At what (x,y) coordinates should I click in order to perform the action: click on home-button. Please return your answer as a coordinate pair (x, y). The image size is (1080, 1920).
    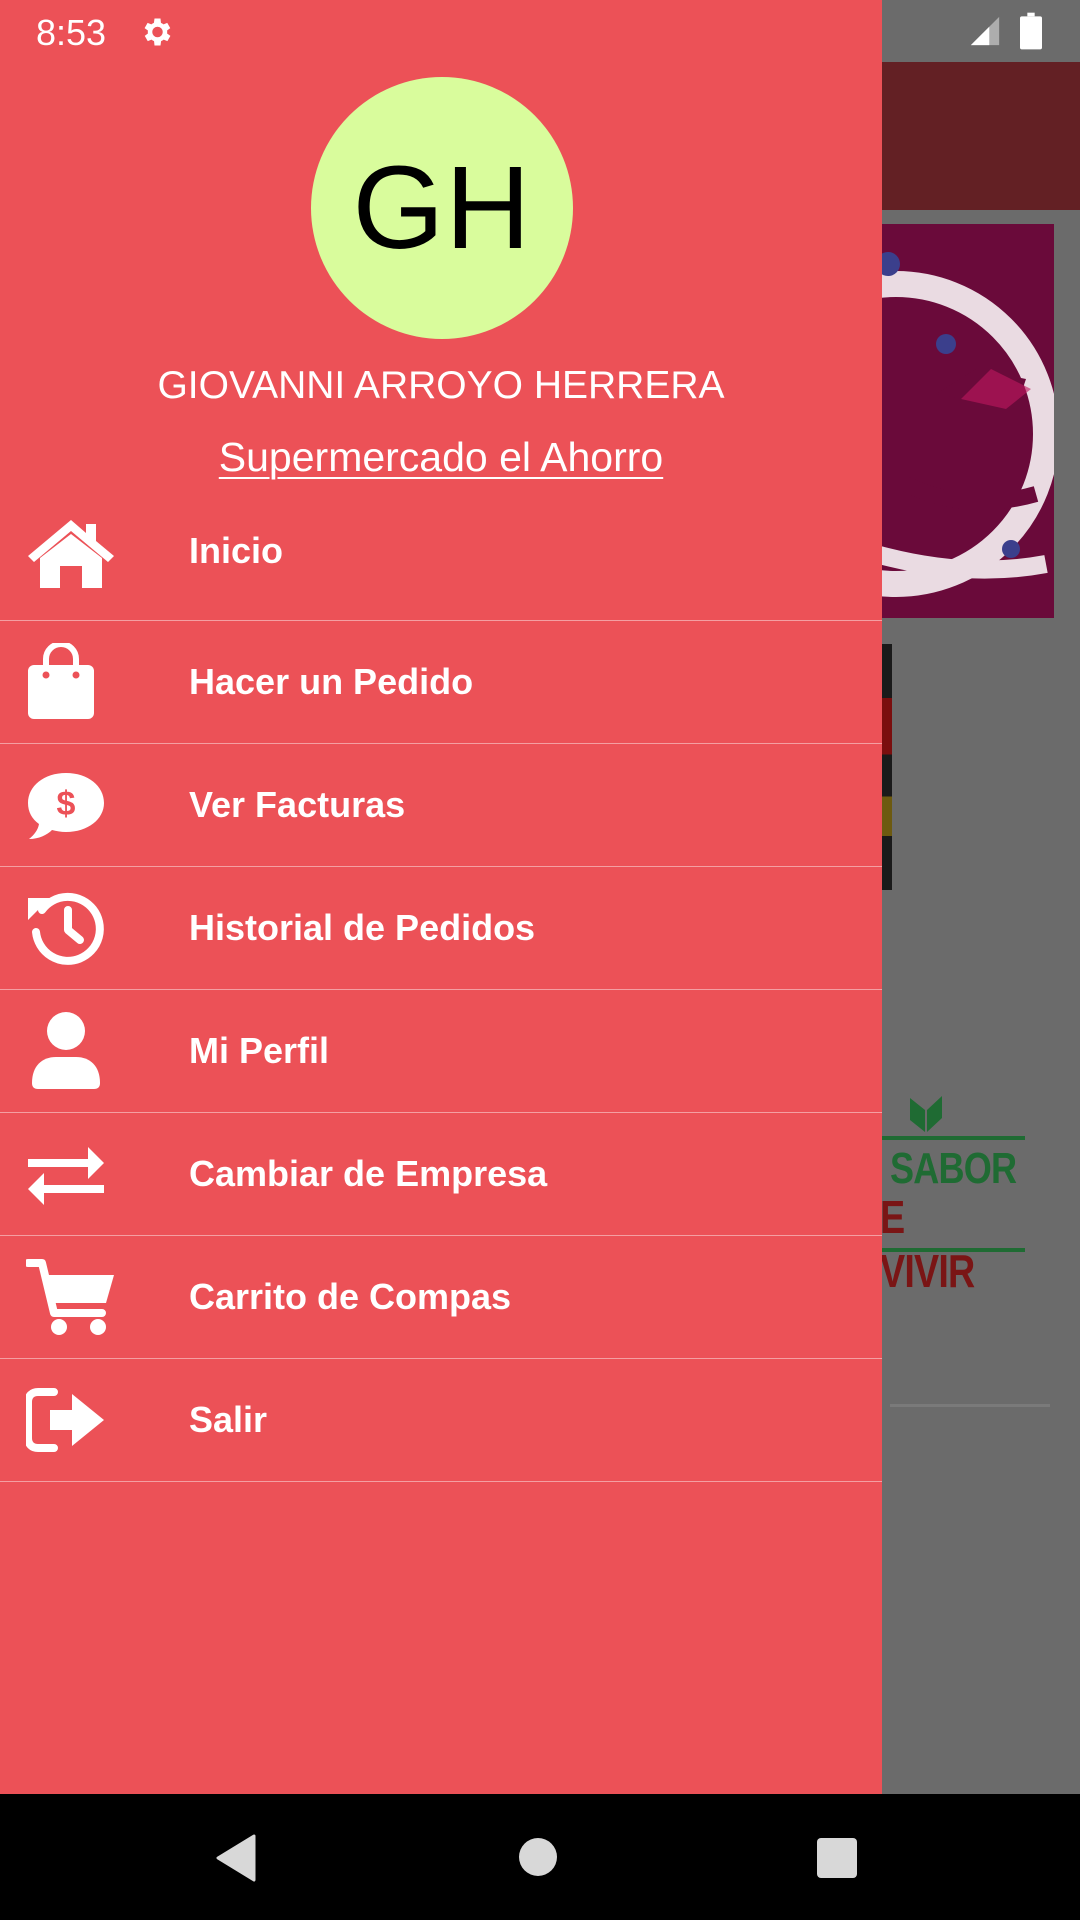
    Looking at the image, I should click on (538, 1857).